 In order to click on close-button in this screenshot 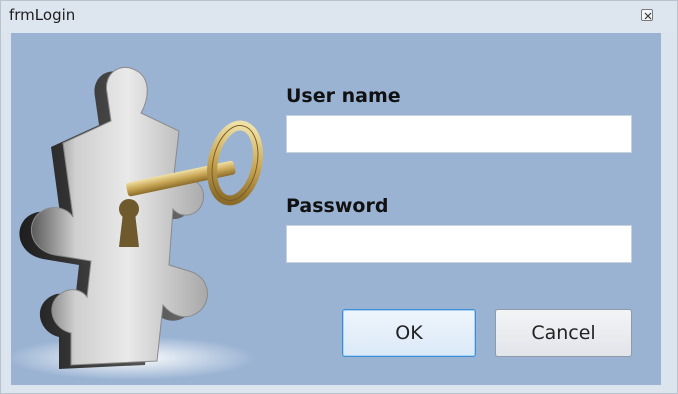, I will do `click(647, 15)`.